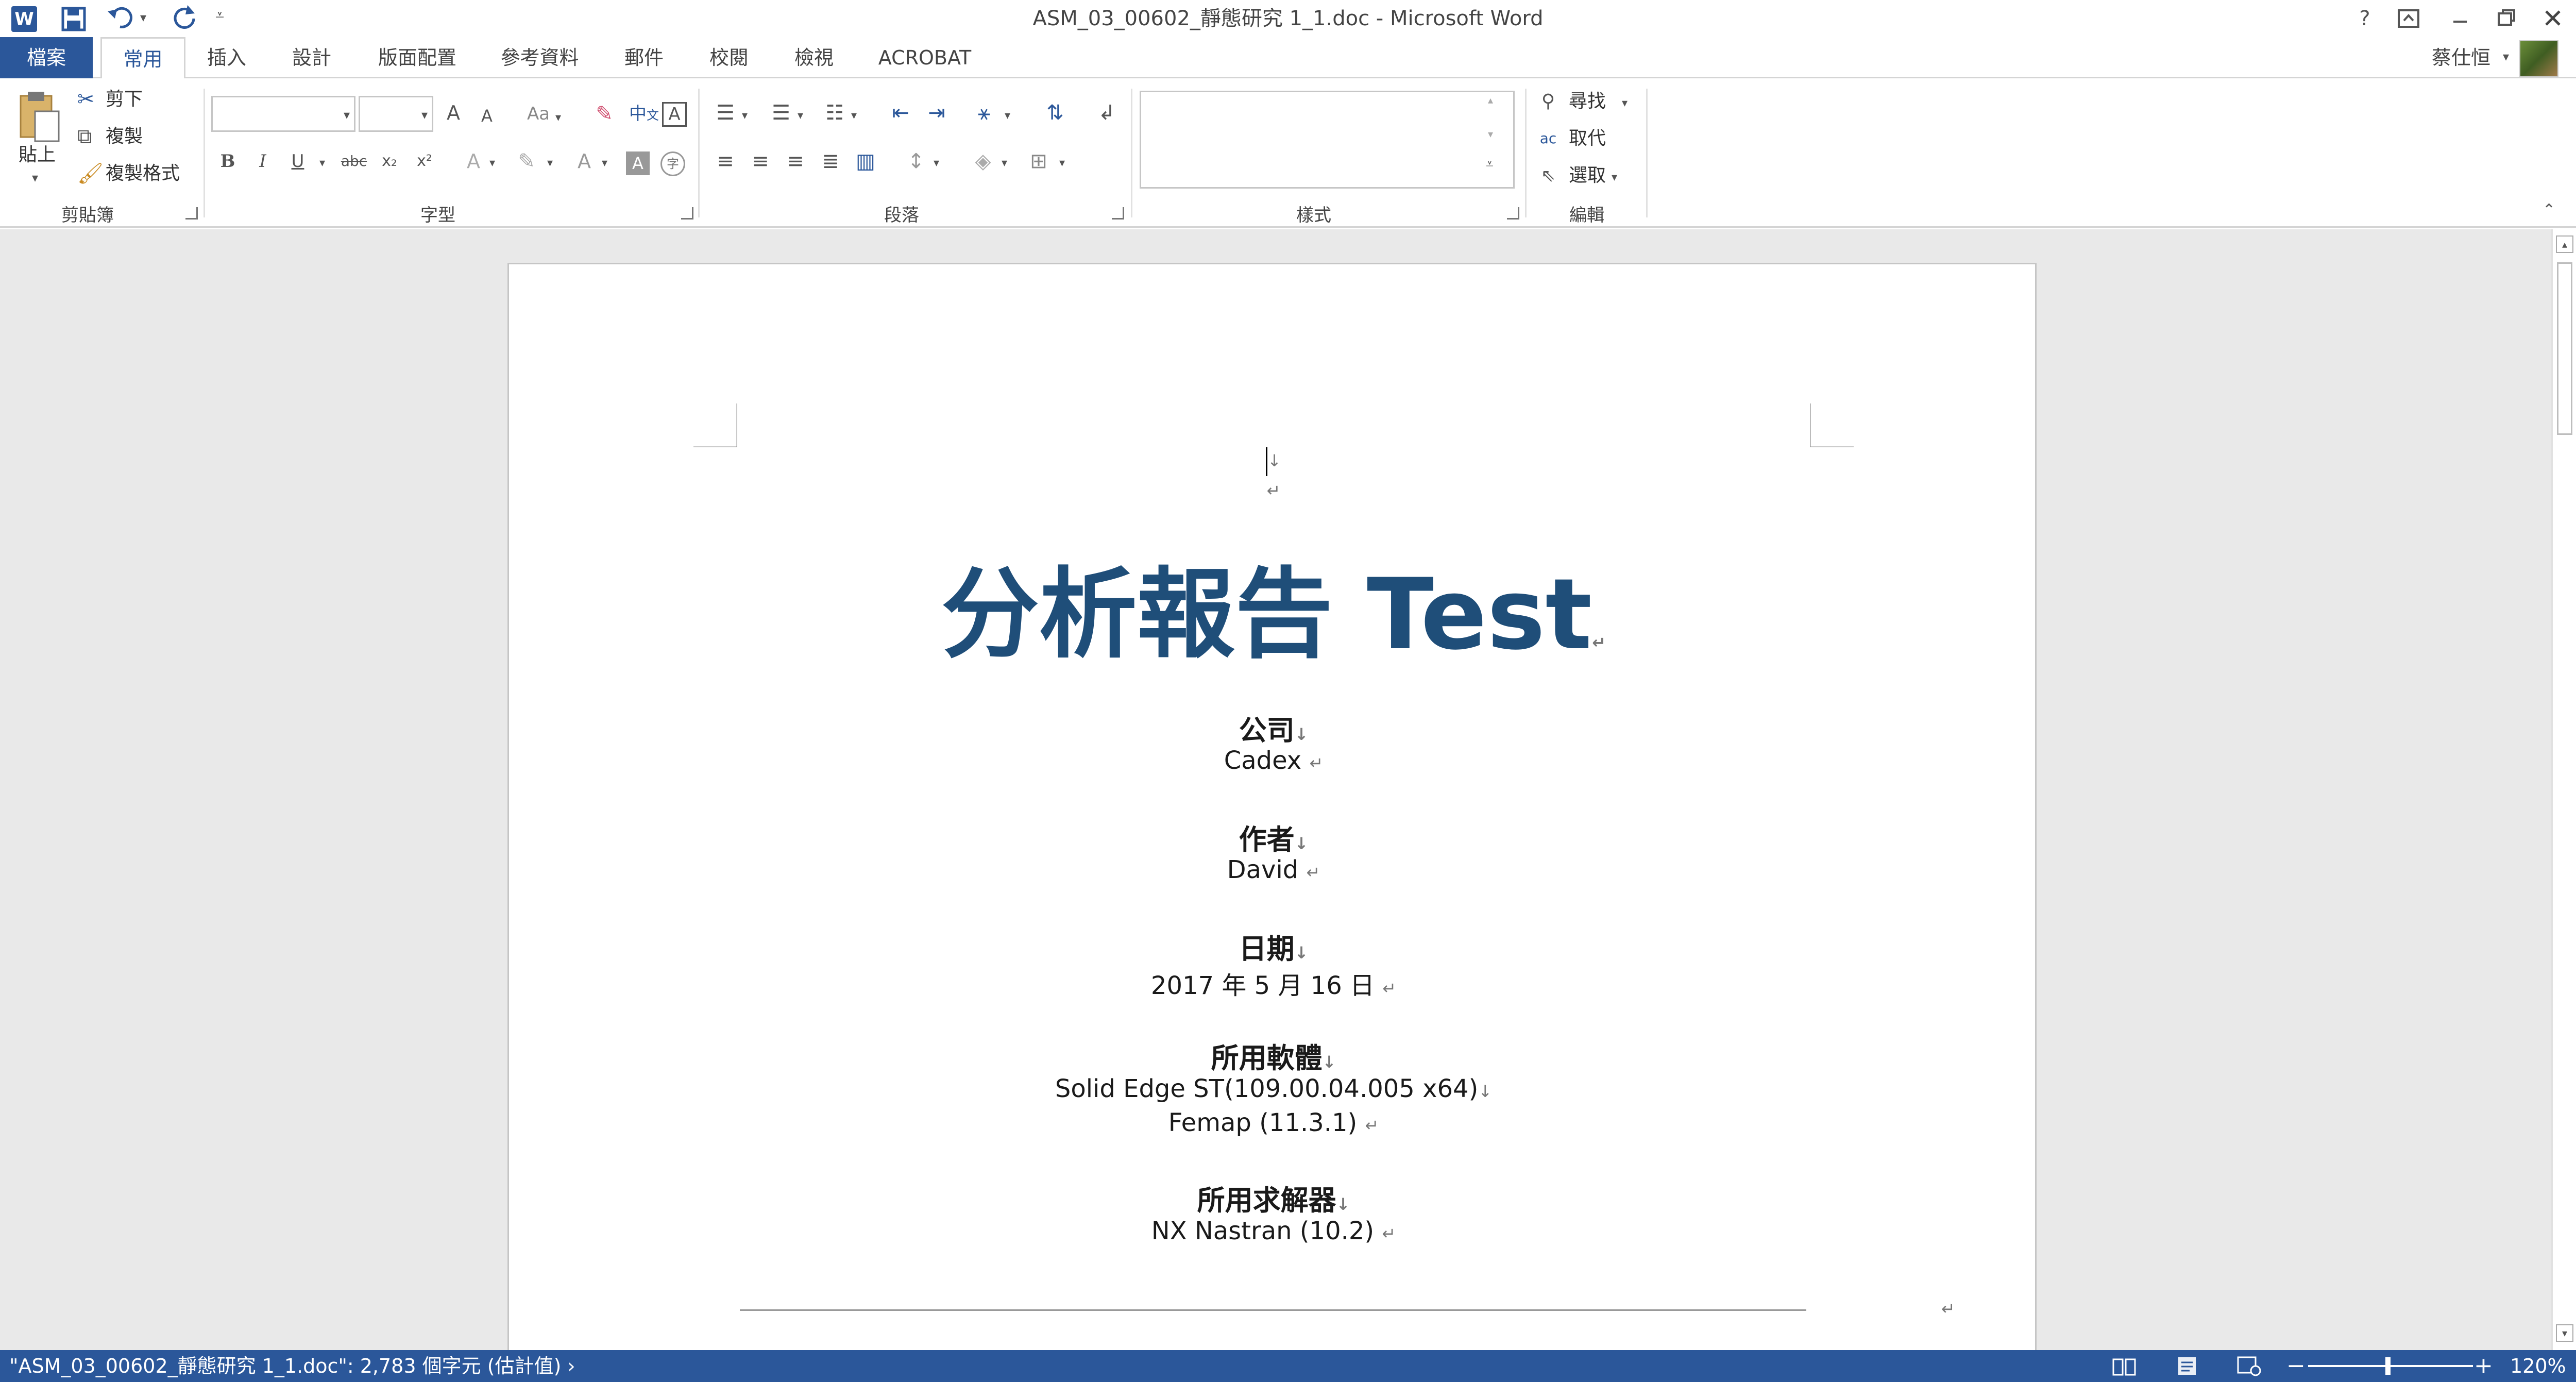  I want to click on format-painter-icon: 🖌, so click(90, 174).